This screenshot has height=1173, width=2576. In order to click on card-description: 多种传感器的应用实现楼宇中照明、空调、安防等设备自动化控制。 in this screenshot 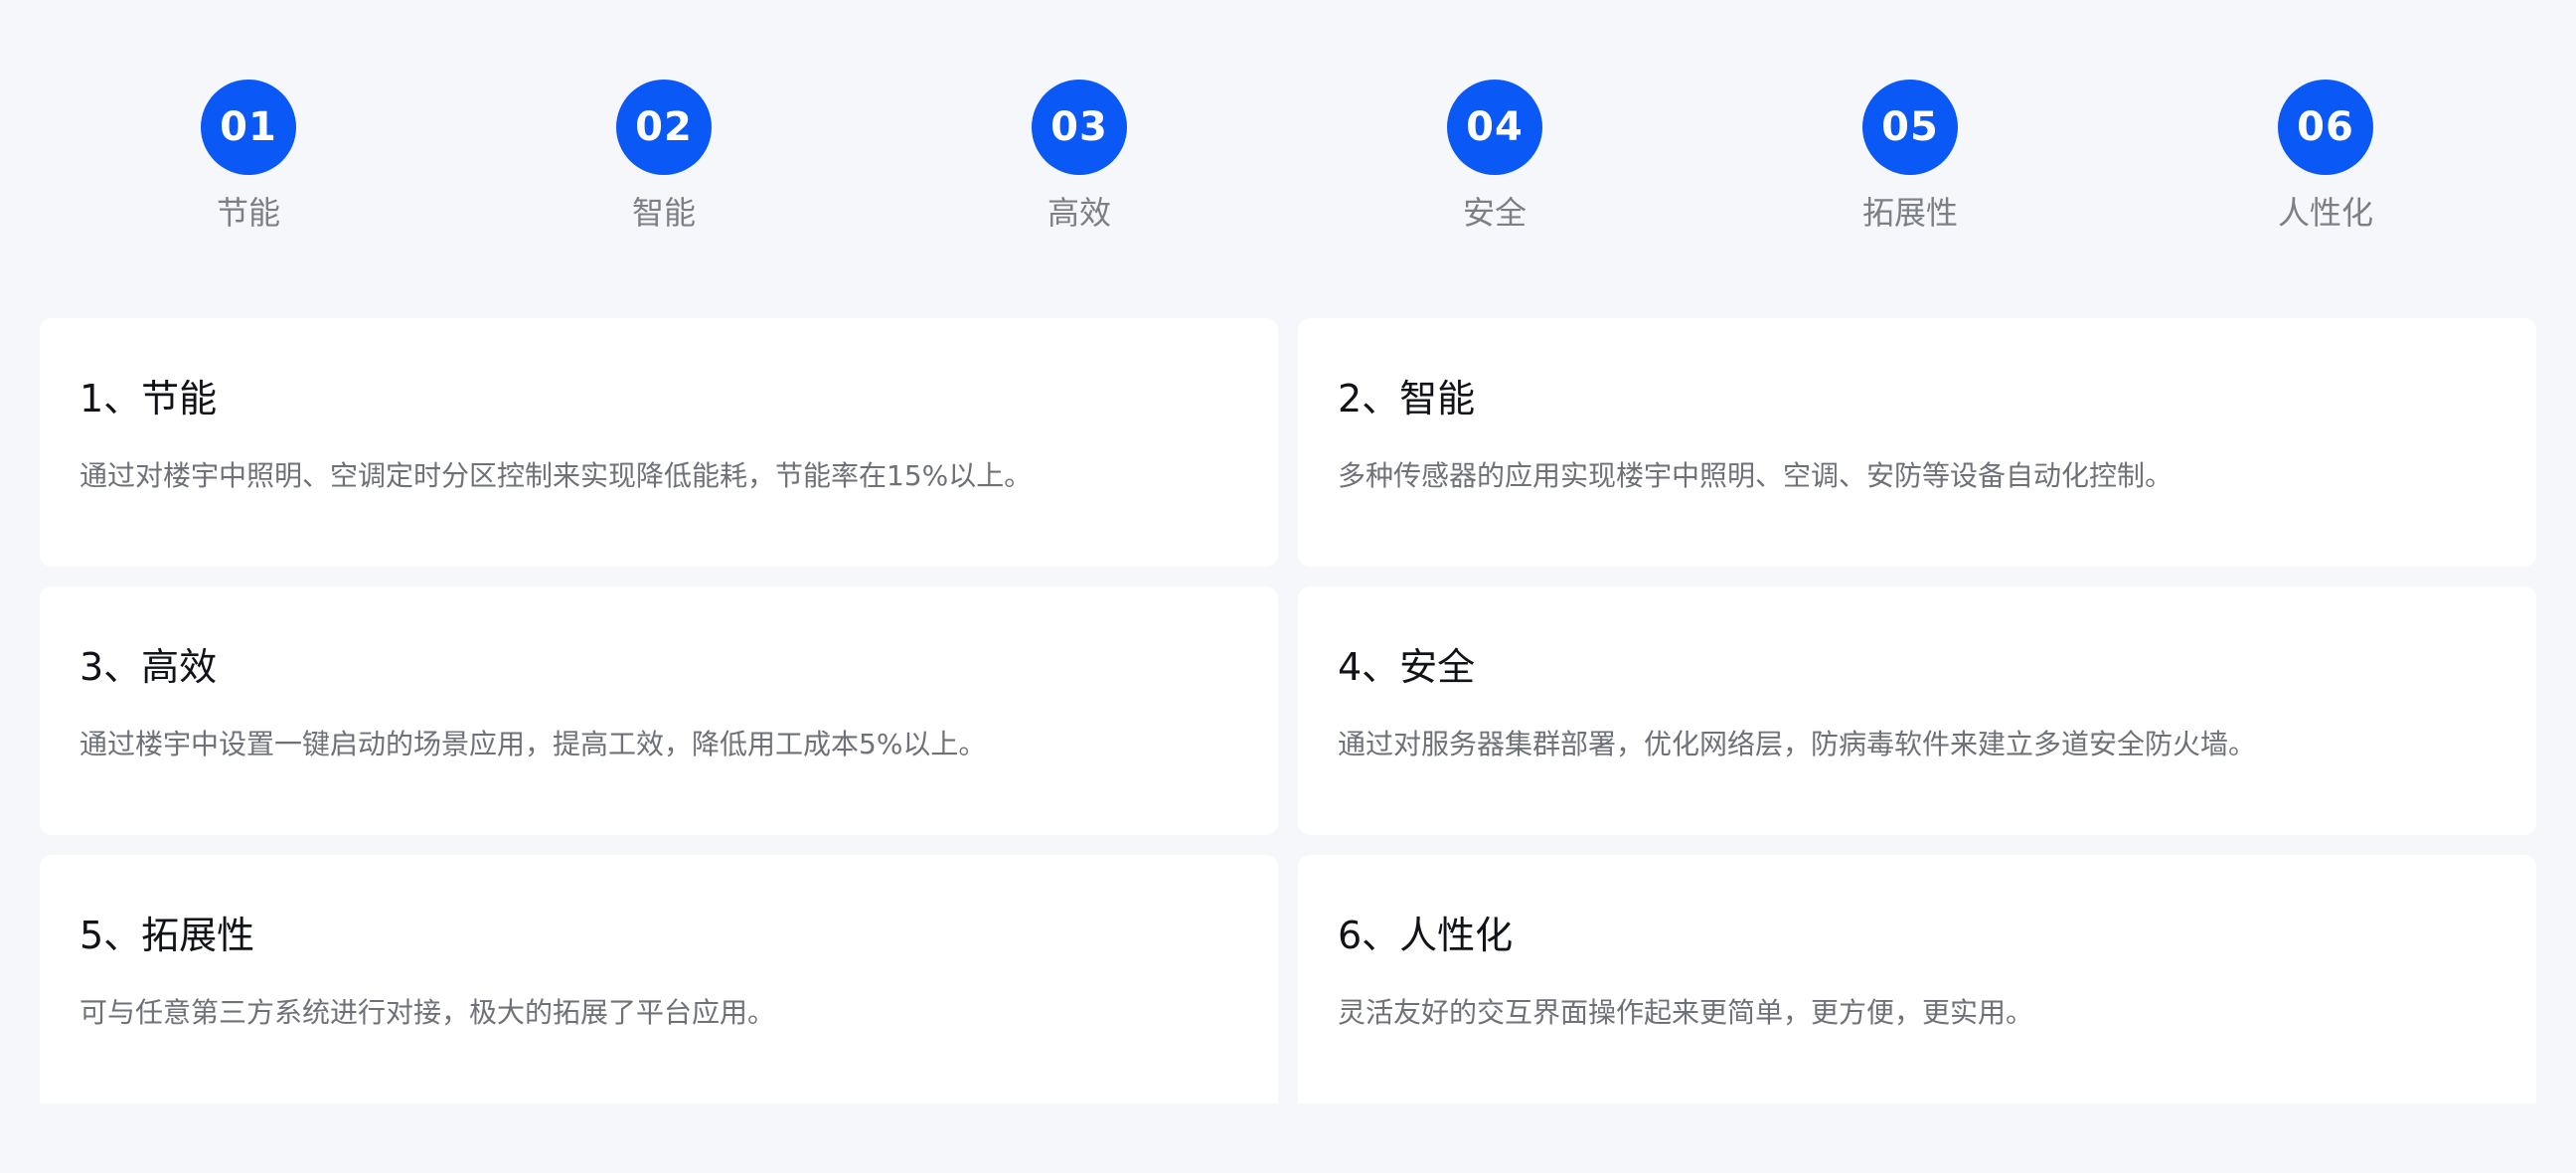, I will do `click(1756, 476)`.